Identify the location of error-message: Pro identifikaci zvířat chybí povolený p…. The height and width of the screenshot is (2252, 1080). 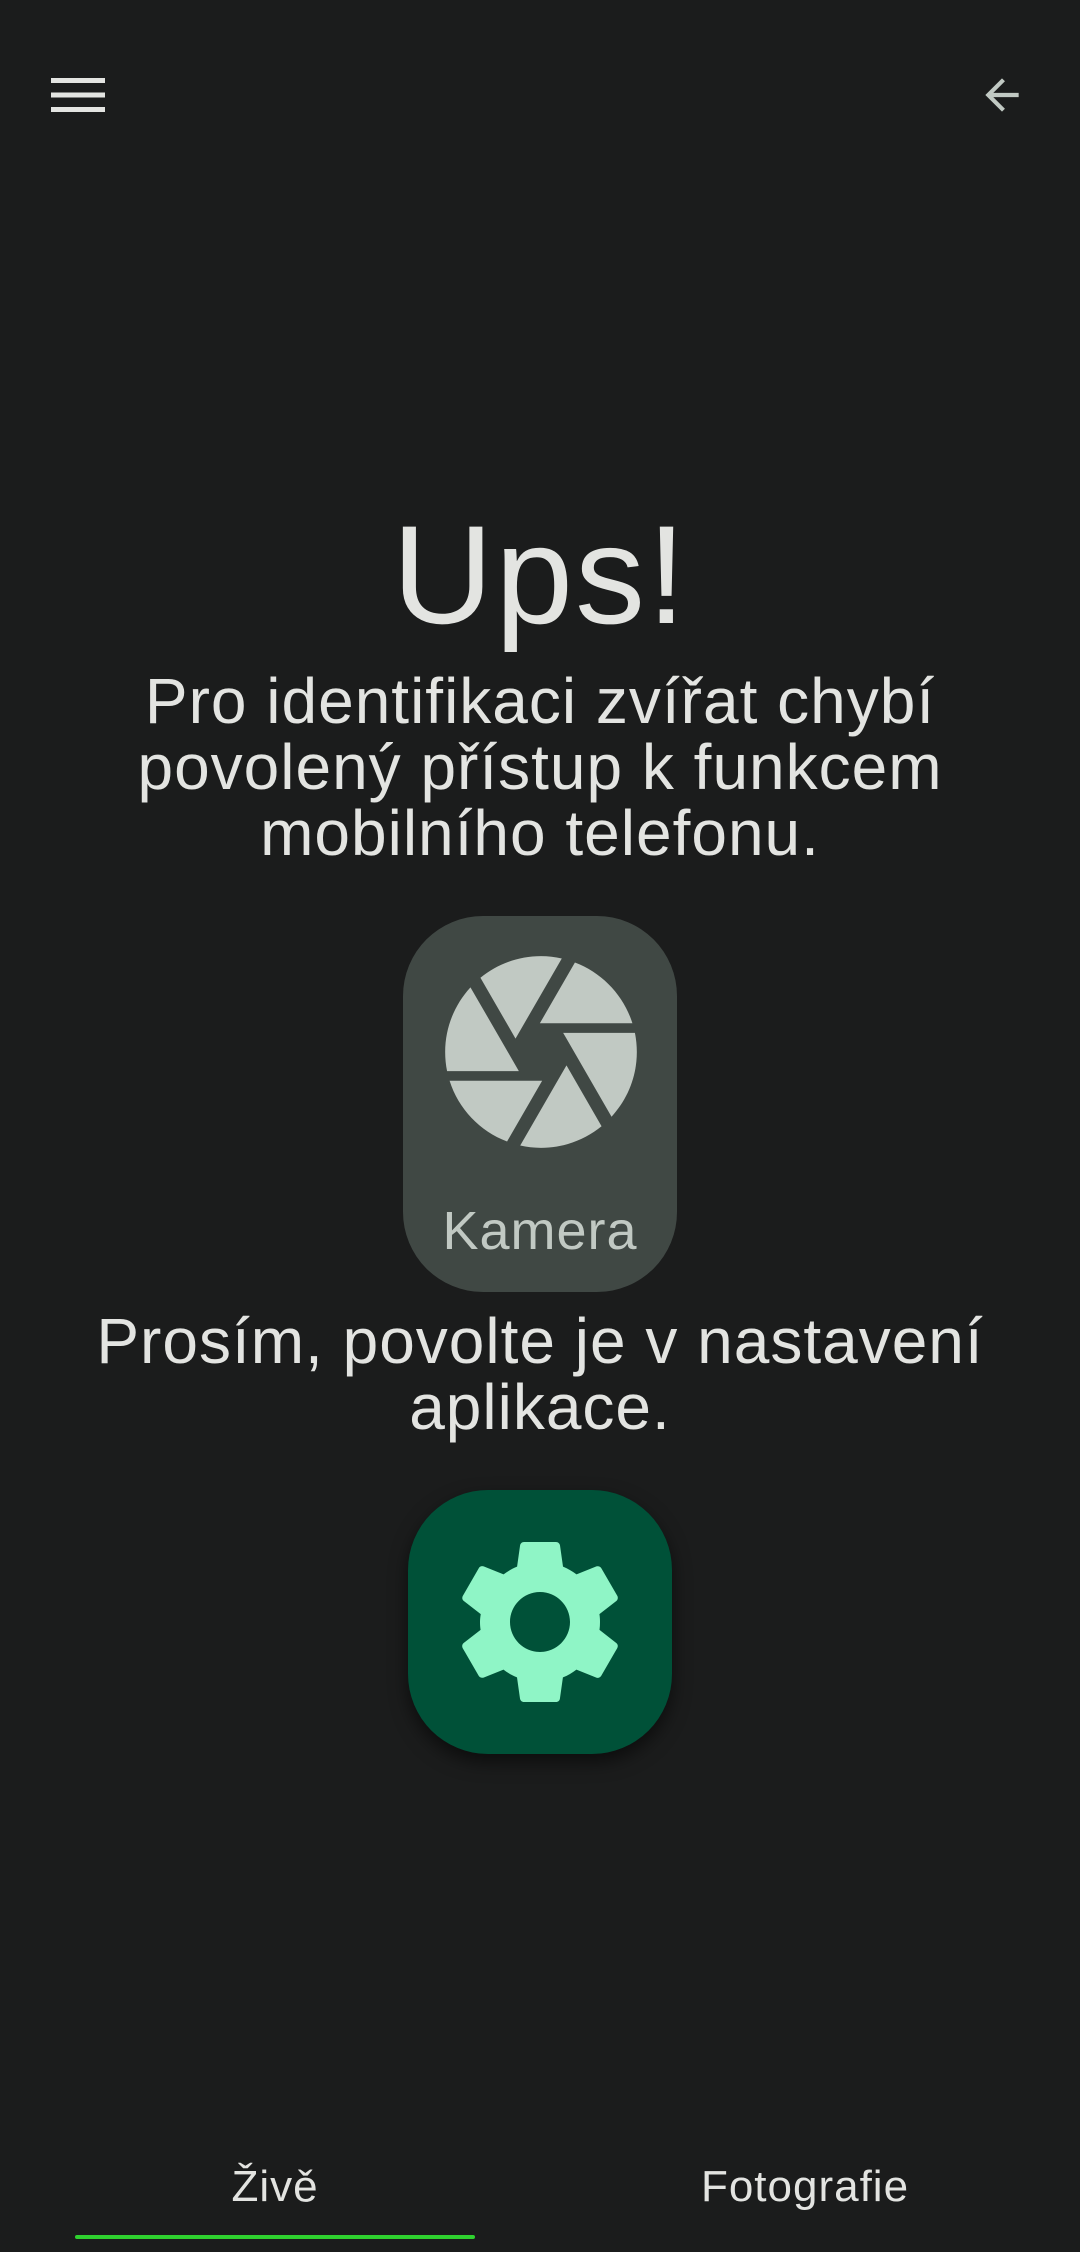
(540, 767).